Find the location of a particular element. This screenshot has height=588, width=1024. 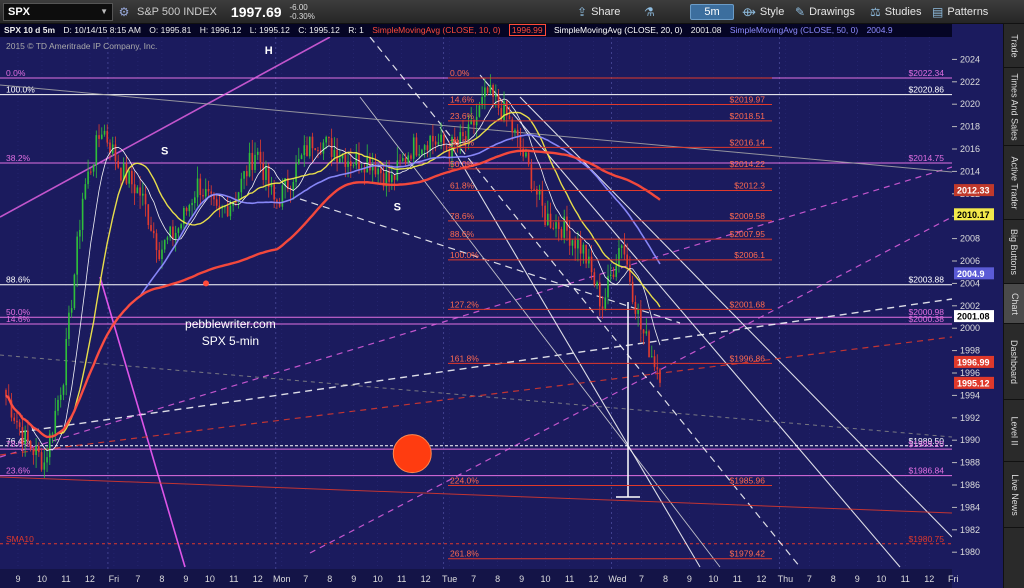

fib-label: 78.6% is located at coordinates (462, 216).